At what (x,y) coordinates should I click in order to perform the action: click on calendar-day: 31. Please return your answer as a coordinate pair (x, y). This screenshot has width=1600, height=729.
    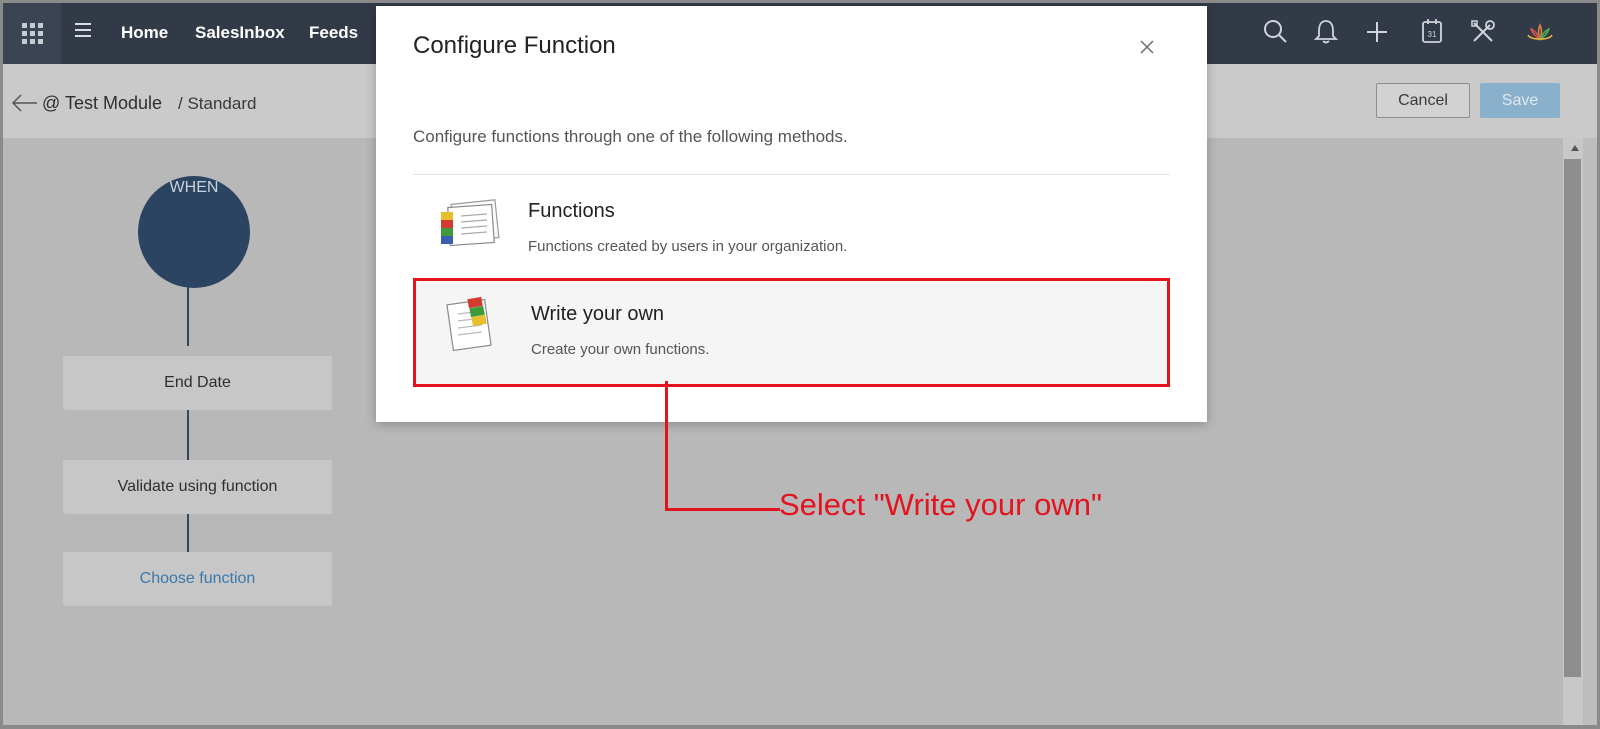
    Looking at the image, I should click on (1432, 34).